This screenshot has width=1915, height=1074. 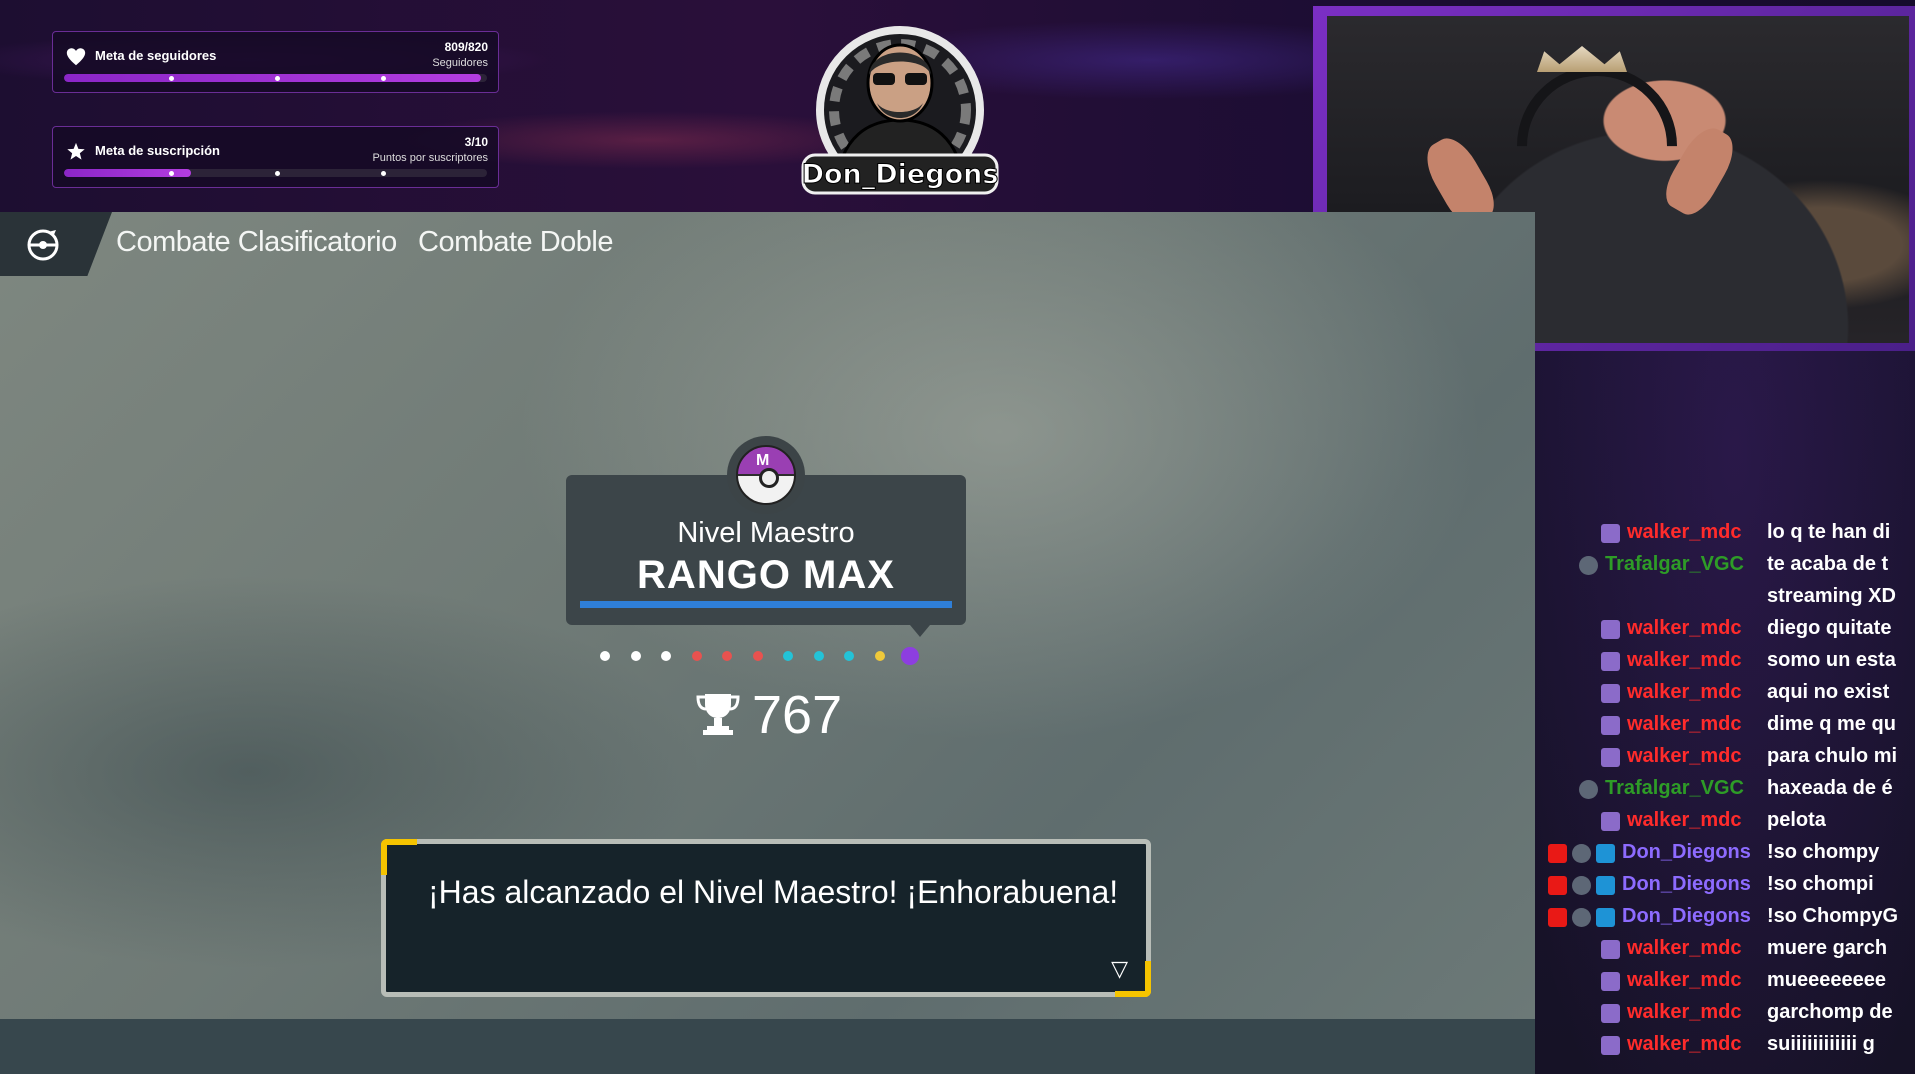 I want to click on streamer-logo: Don_Diegons, so click(x=900, y=110).